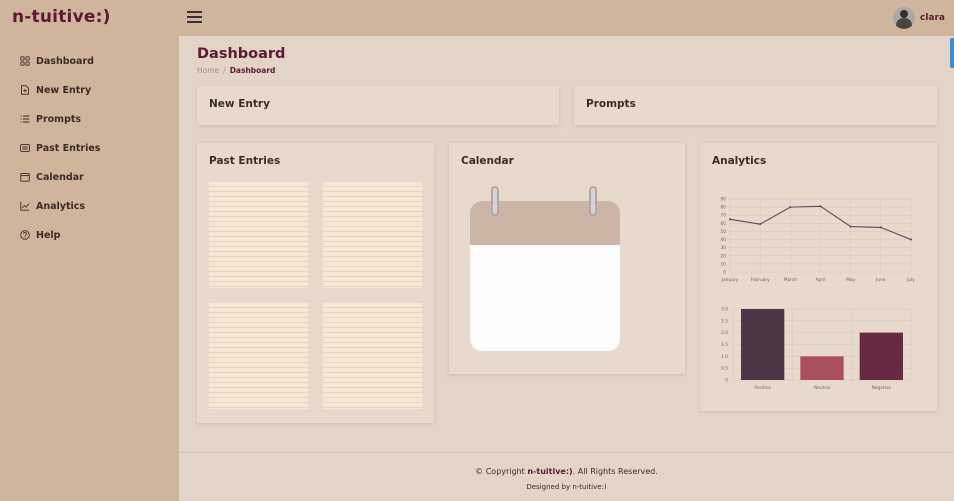 The width and height of the screenshot is (954, 501). Describe the element at coordinates (245, 161) in the screenshot. I see `card-title: Past Entries` at that location.